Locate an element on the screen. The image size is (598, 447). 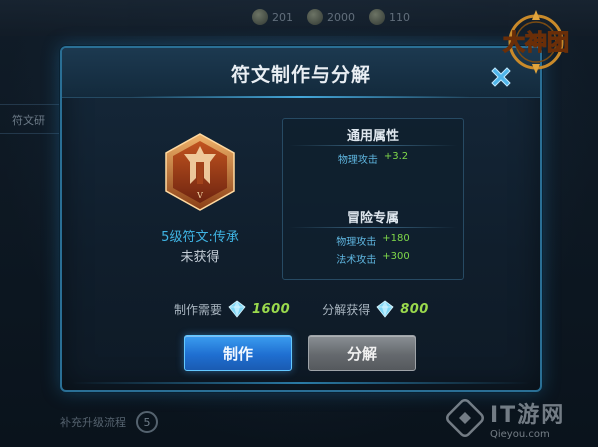
top-stat-value: 110 is located at coordinates (399, 17).